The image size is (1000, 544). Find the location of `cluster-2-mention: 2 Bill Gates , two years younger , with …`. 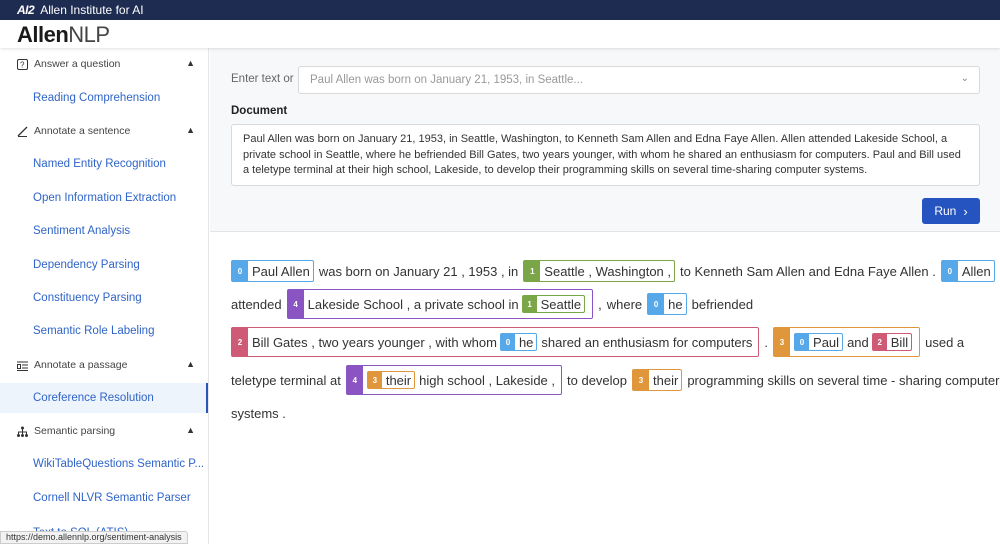

cluster-2-mention: 2 Bill Gates , two years younger , with … is located at coordinates (495, 342).